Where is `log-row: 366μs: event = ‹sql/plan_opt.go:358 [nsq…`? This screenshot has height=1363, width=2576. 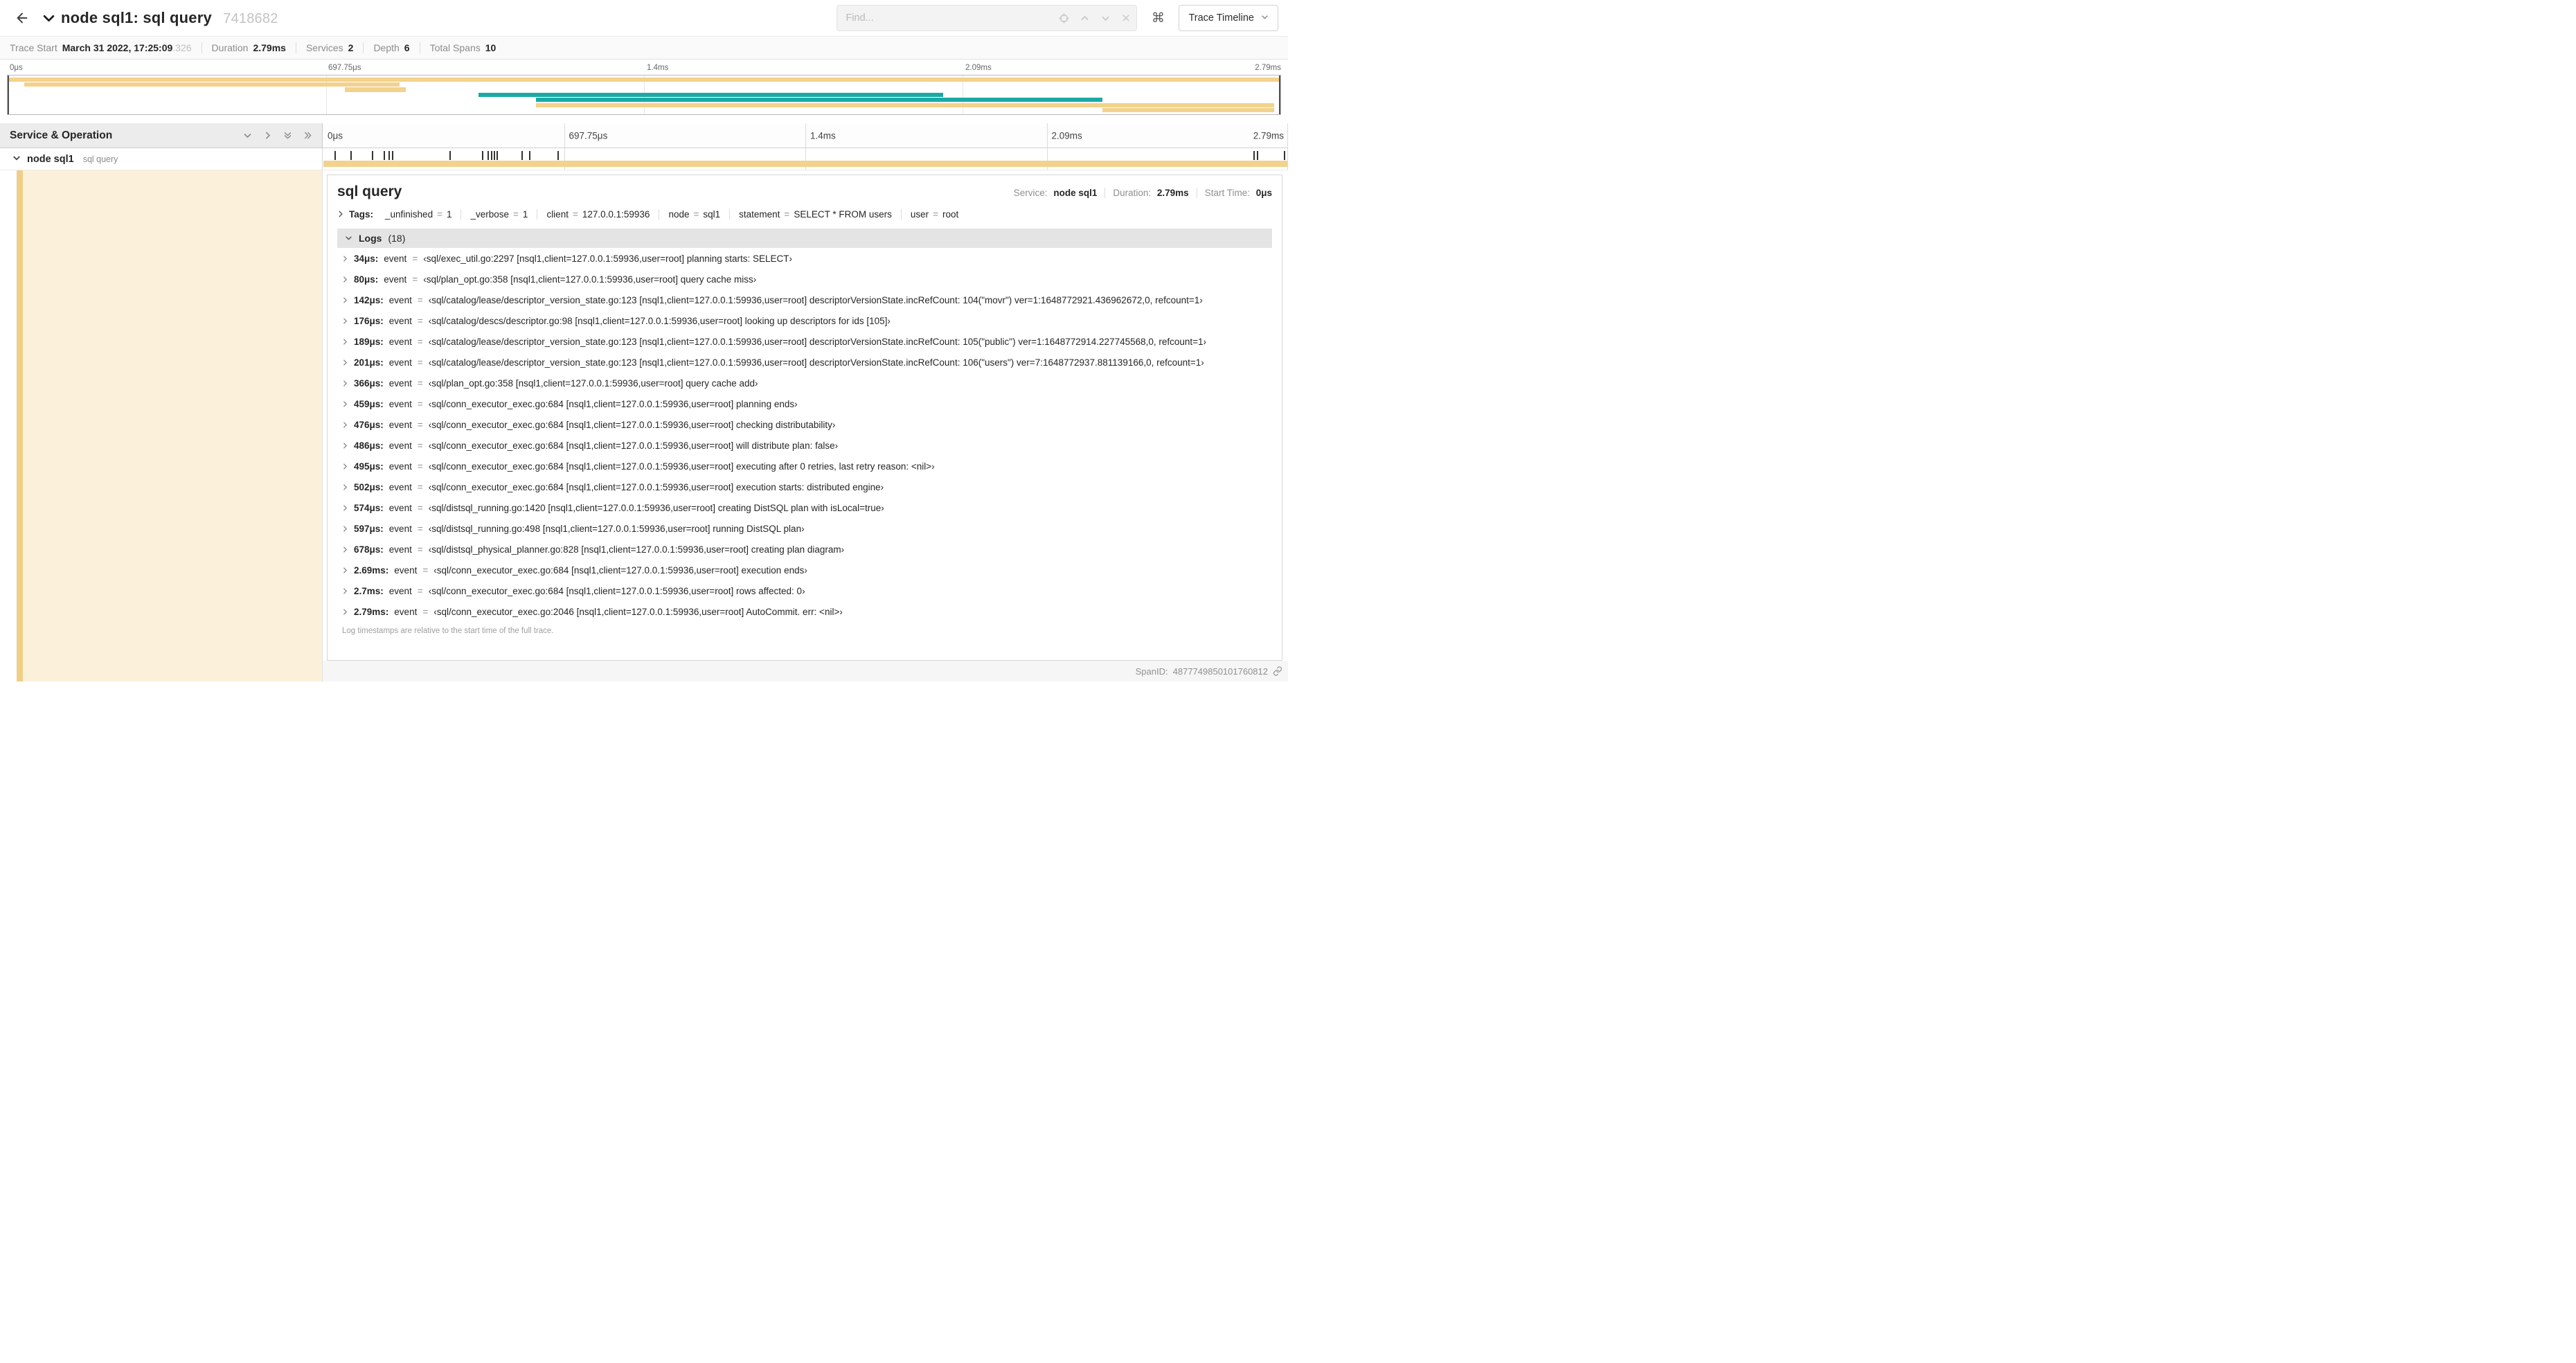
log-row: 366μs: event = ‹sql/plan_opt.go:358 [nsq… is located at coordinates (804, 383).